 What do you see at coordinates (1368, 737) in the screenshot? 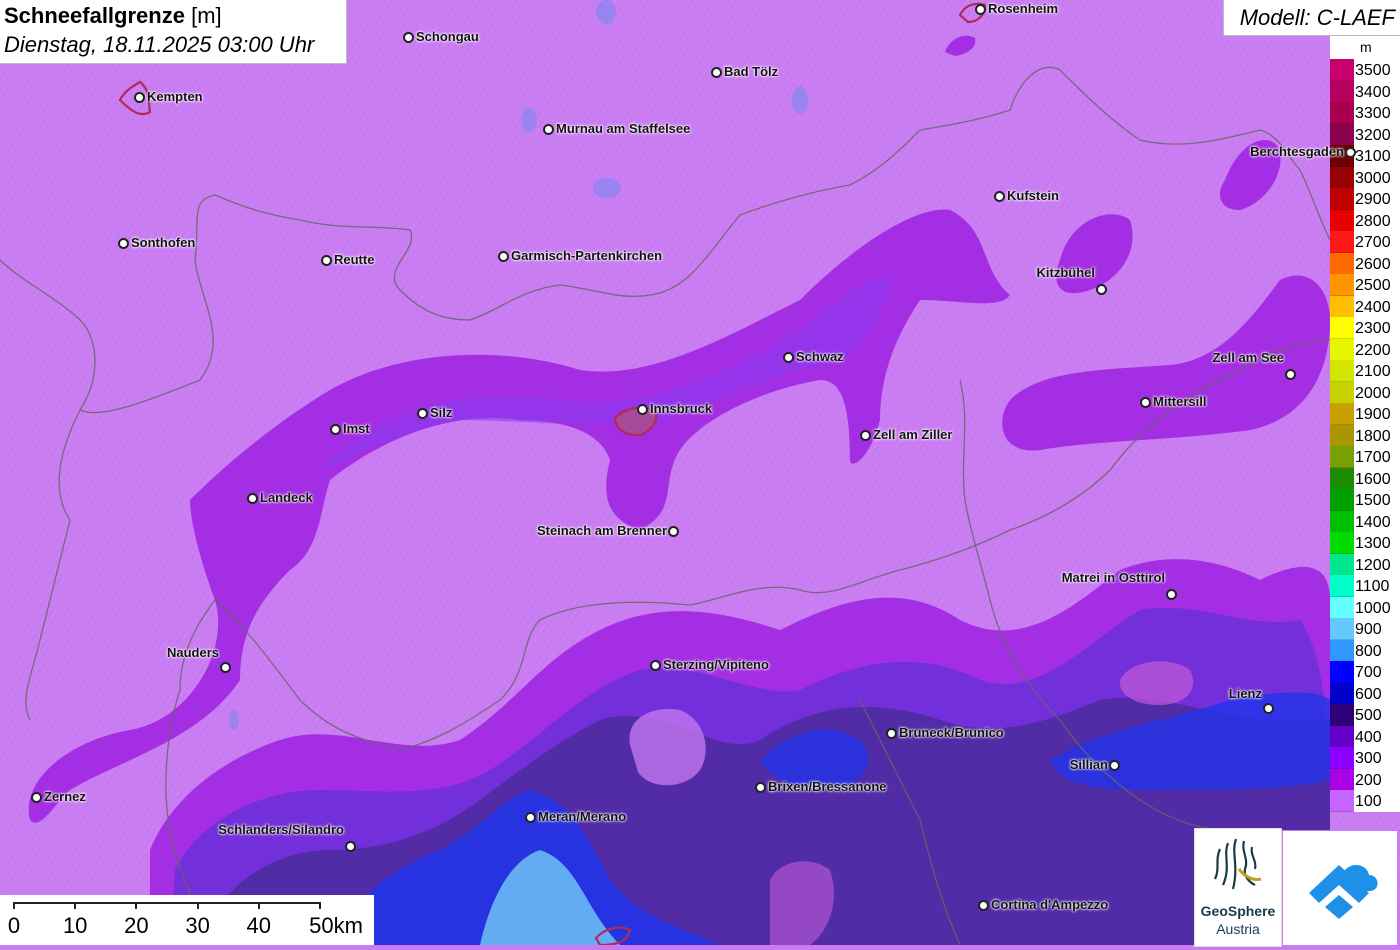
I see `legend-label: 400` at bounding box center [1368, 737].